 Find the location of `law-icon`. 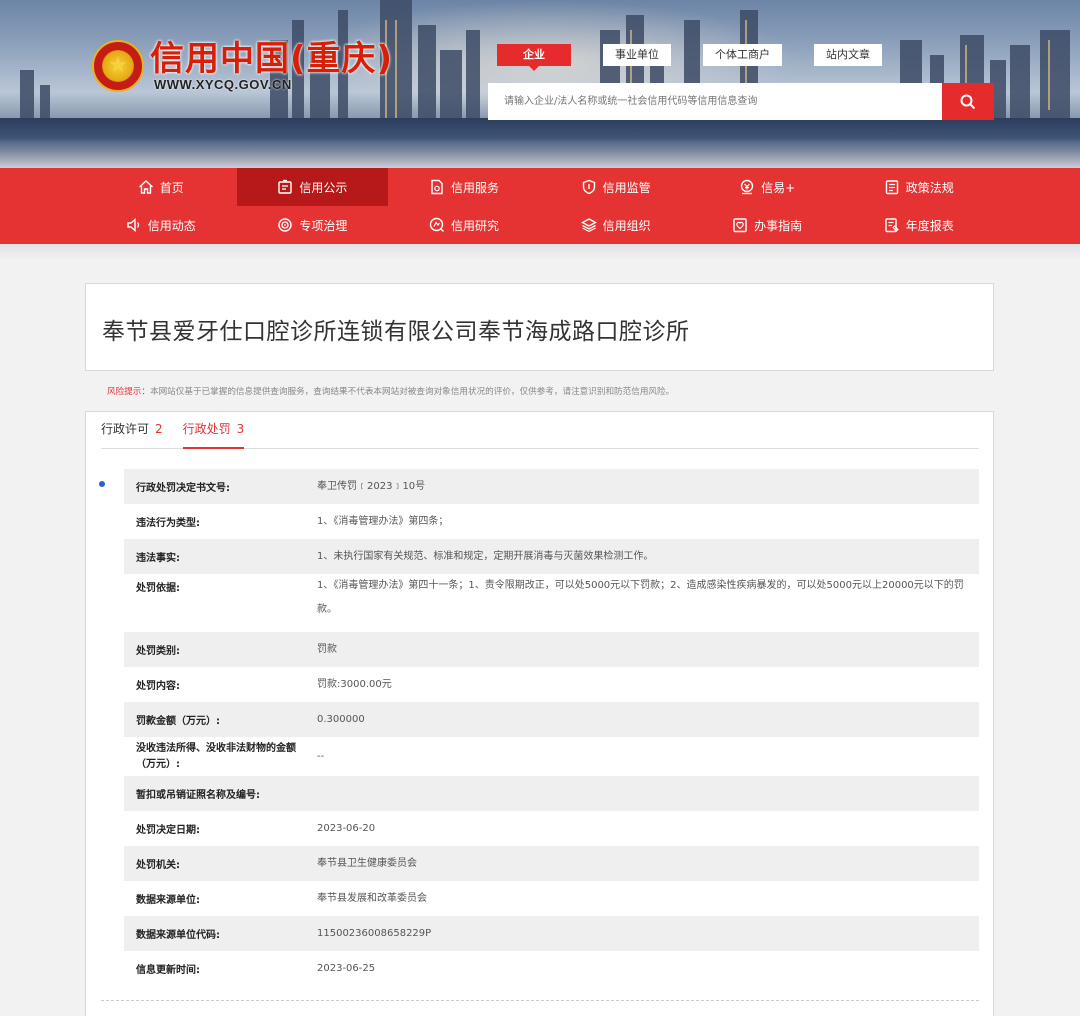

law-icon is located at coordinates (891, 187).